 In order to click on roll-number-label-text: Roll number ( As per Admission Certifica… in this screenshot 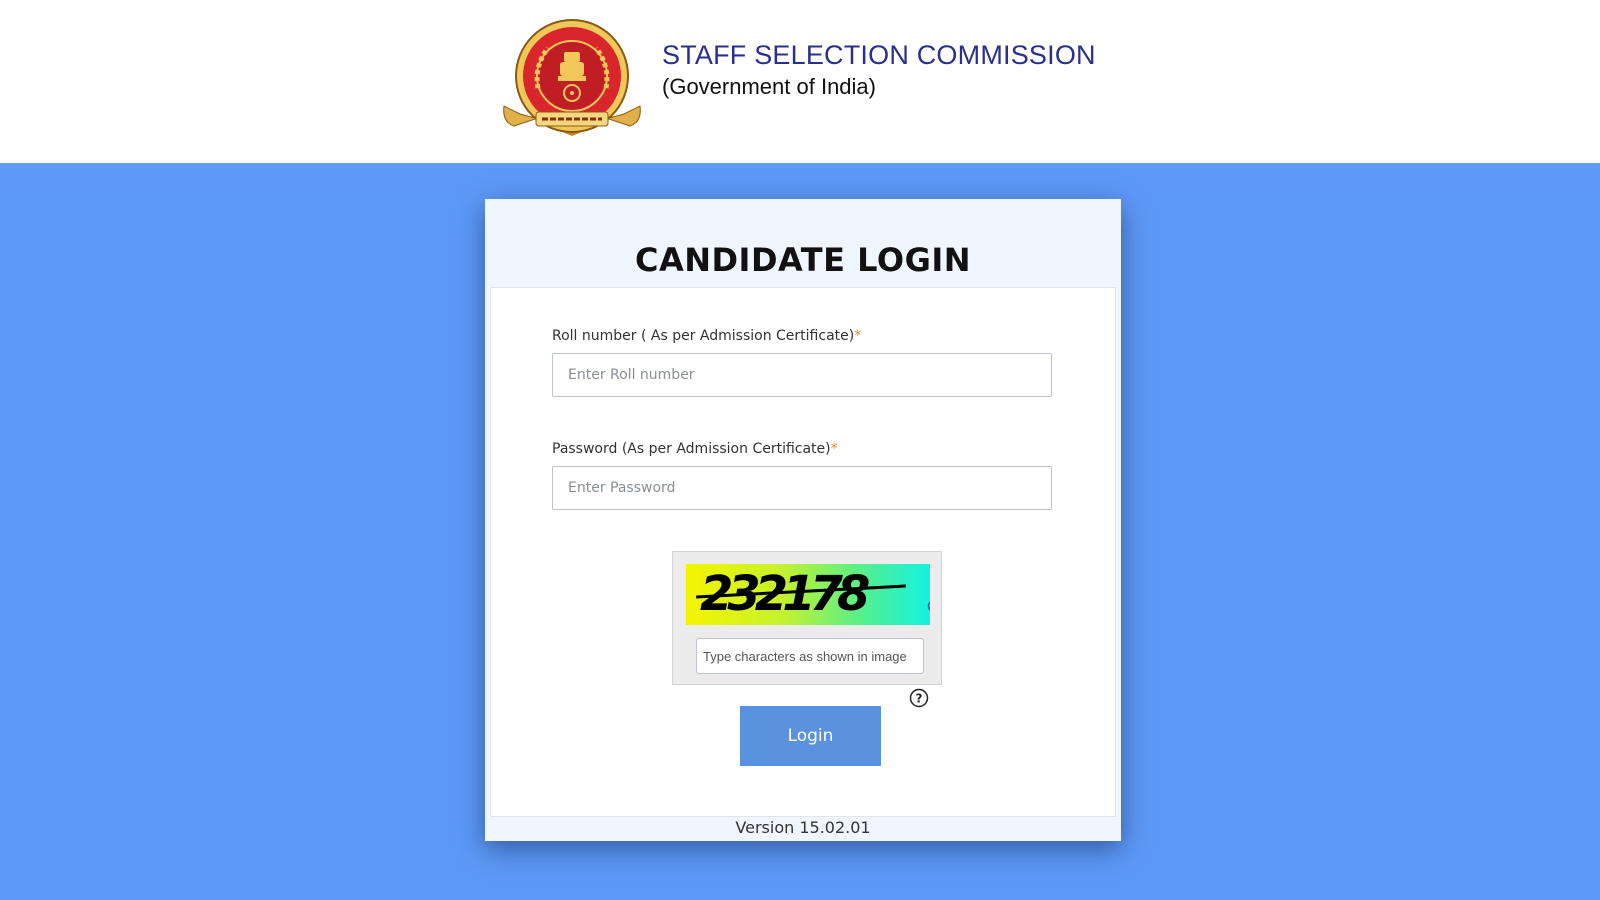, I will do `click(703, 336)`.